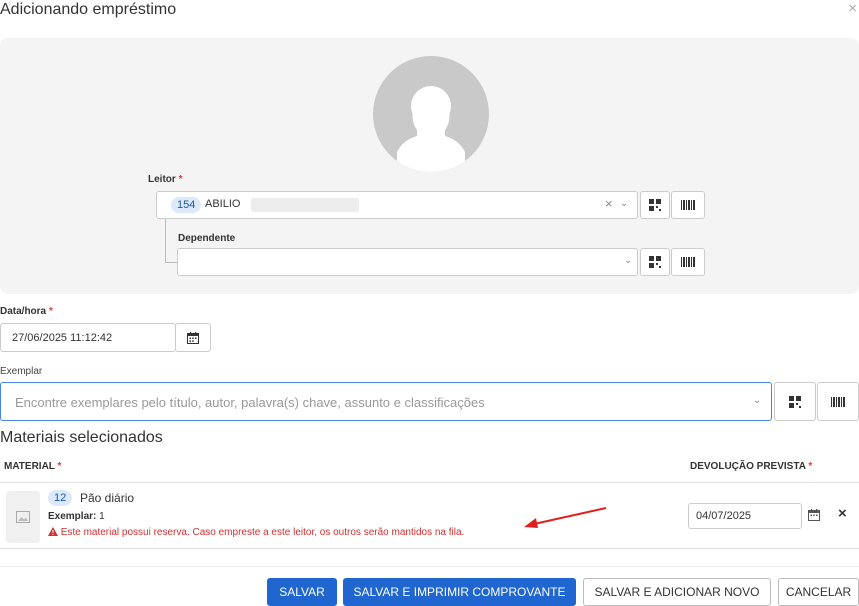 The height and width of the screenshot is (606, 859). What do you see at coordinates (33, 466) in the screenshot?
I see `column-header-material: MATERIAL *` at bounding box center [33, 466].